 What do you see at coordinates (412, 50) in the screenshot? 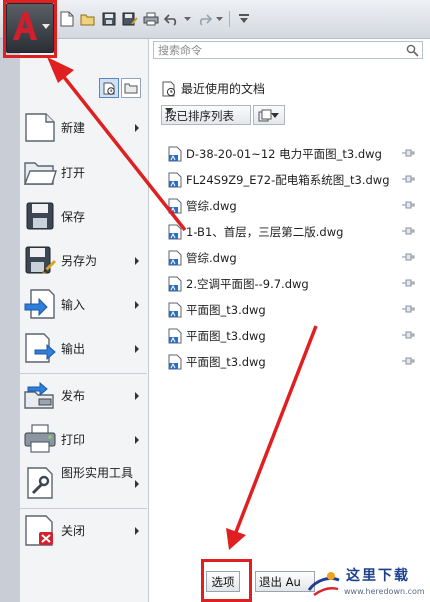
I see `search-icon` at bounding box center [412, 50].